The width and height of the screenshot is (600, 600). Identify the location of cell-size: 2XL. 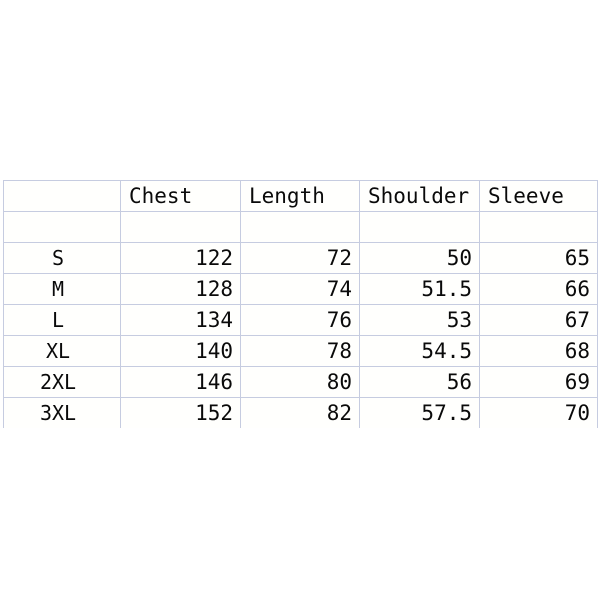
(62, 382).